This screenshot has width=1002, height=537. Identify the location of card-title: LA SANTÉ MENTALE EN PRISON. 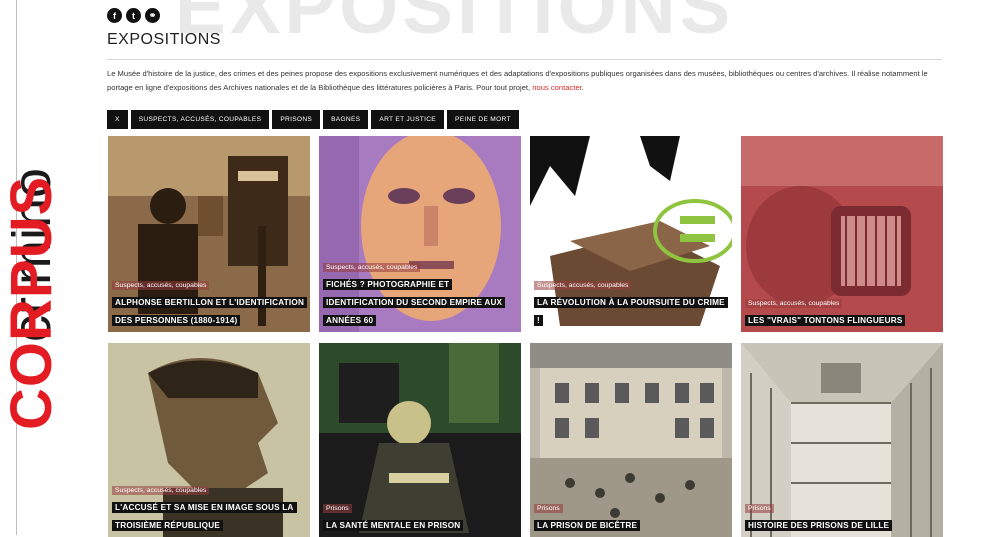
(393, 525).